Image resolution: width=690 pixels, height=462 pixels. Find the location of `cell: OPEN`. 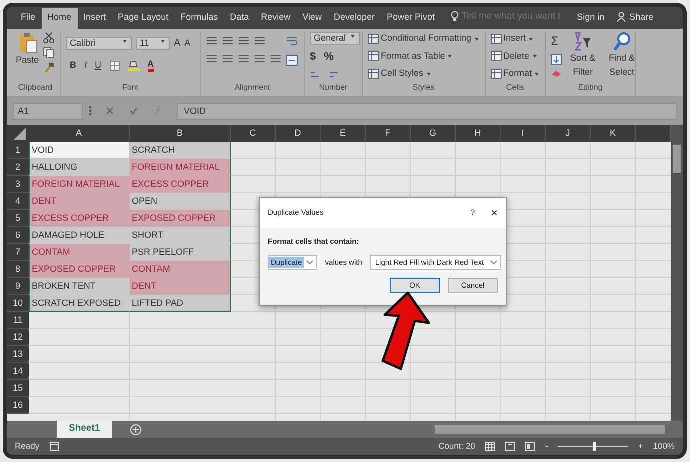

cell: OPEN is located at coordinates (180, 201).